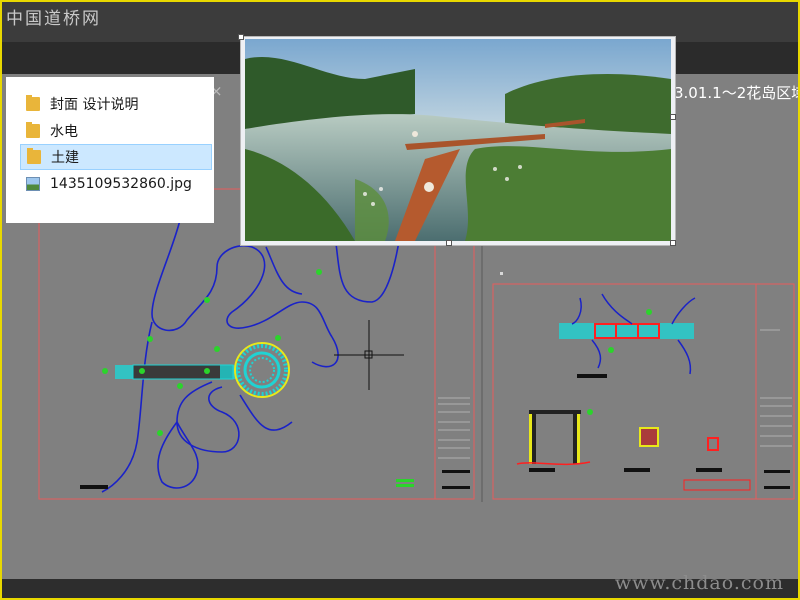  I want to click on file-list-panel: 封面 设计说明 水电 土建 1435109532860.jpg, so click(110, 150).